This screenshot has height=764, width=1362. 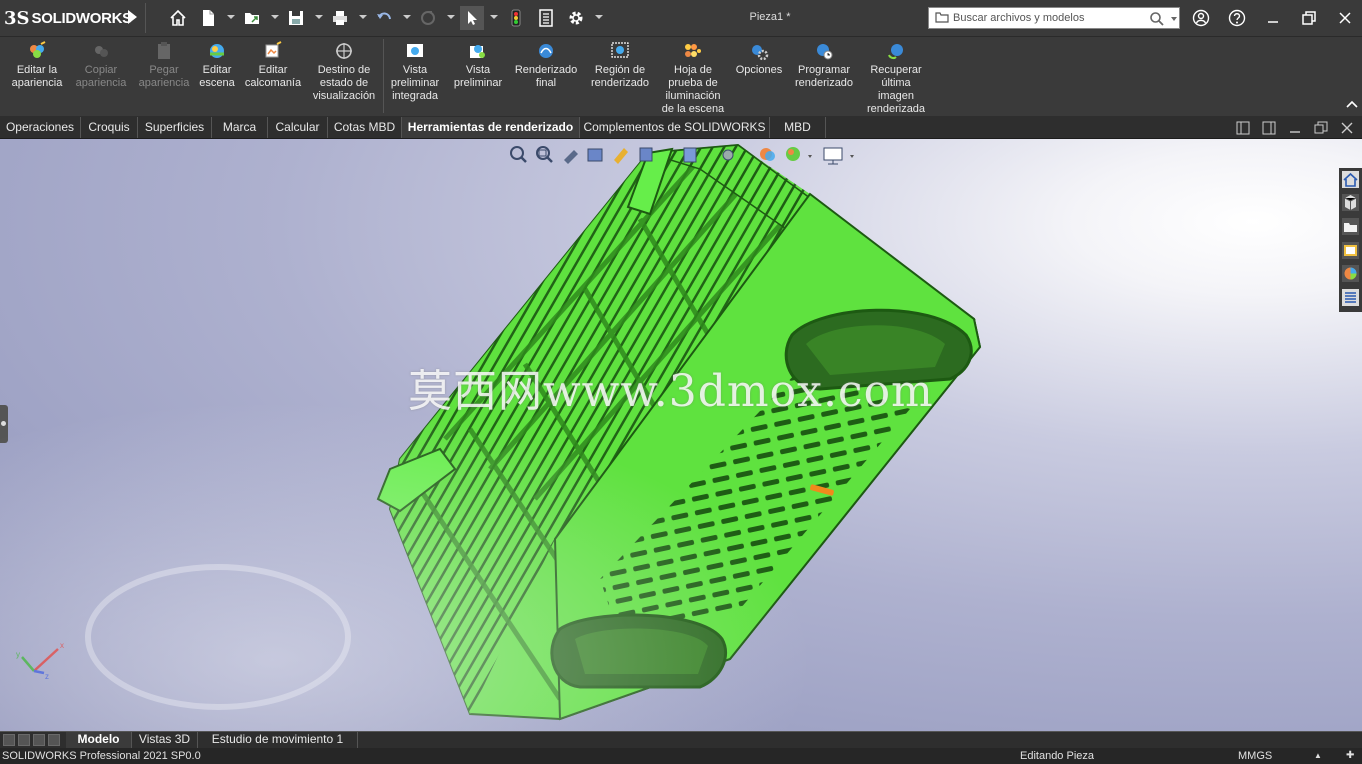 I want to click on new-dropdown-icon, so click(x=231, y=17).